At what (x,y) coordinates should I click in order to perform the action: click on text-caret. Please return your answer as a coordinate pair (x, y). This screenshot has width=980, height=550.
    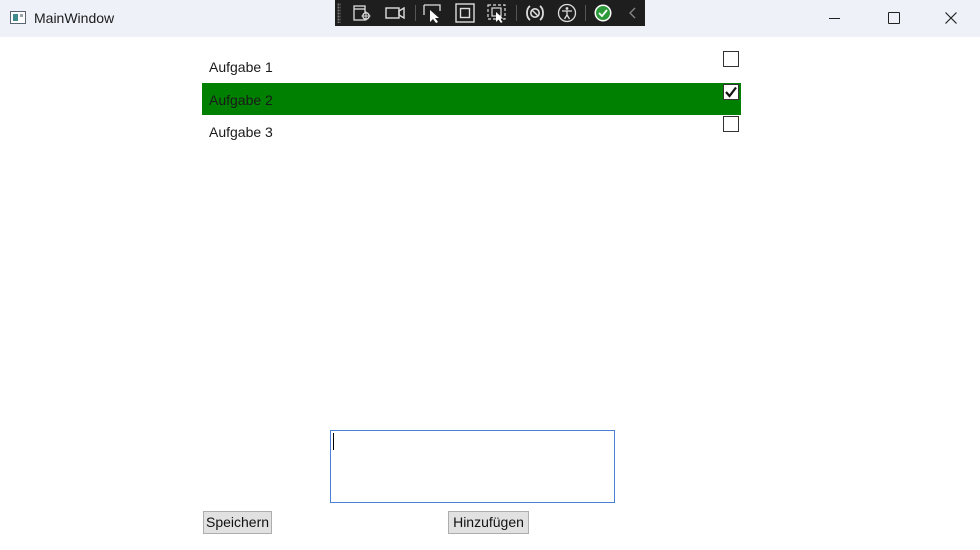
    Looking at the image, I should click on (333, 441).